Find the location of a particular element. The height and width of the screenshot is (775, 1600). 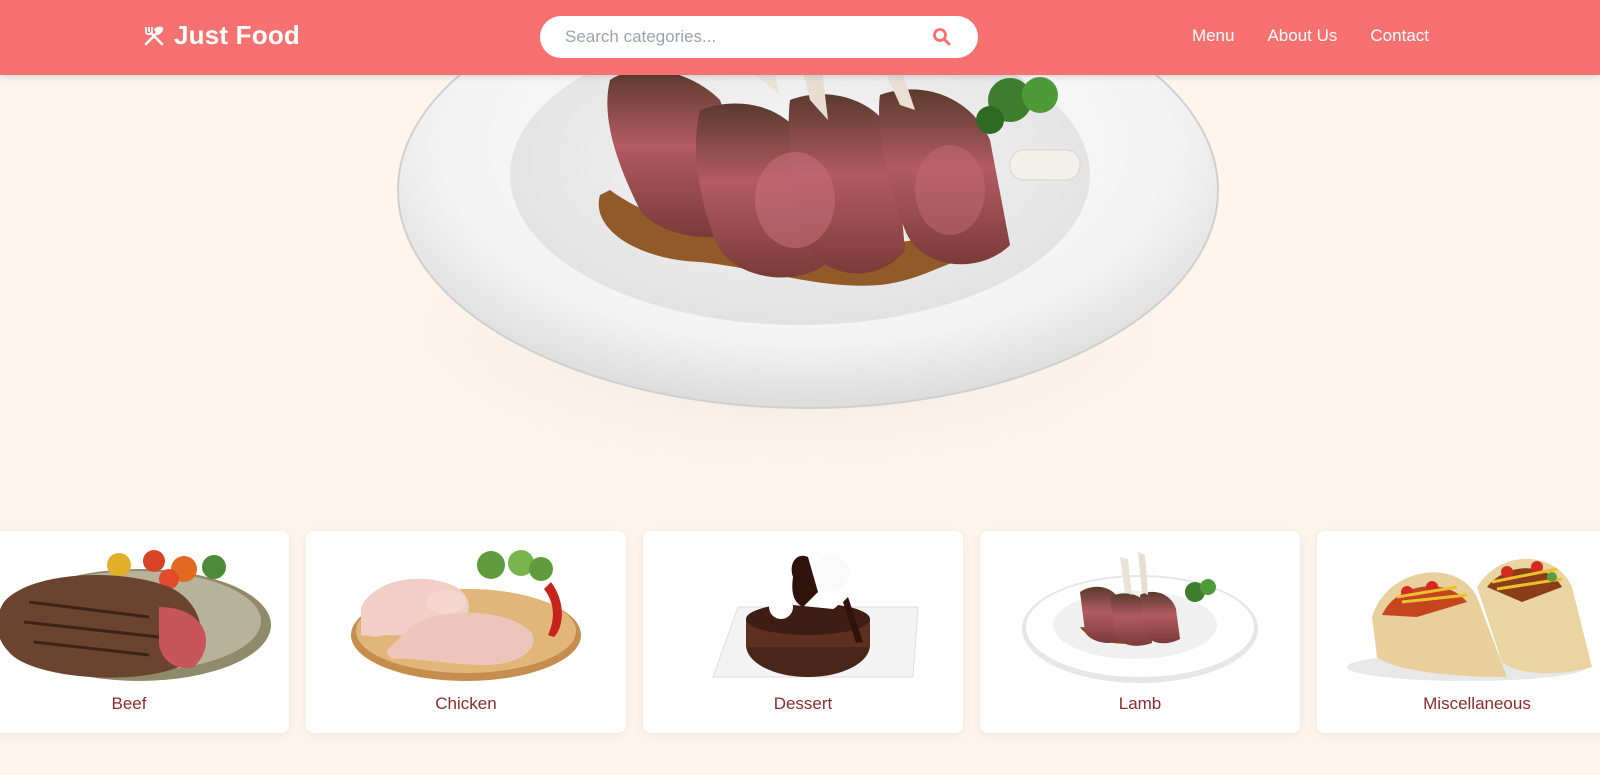

brand-name: Just Food is located at coordinates (237, 35).